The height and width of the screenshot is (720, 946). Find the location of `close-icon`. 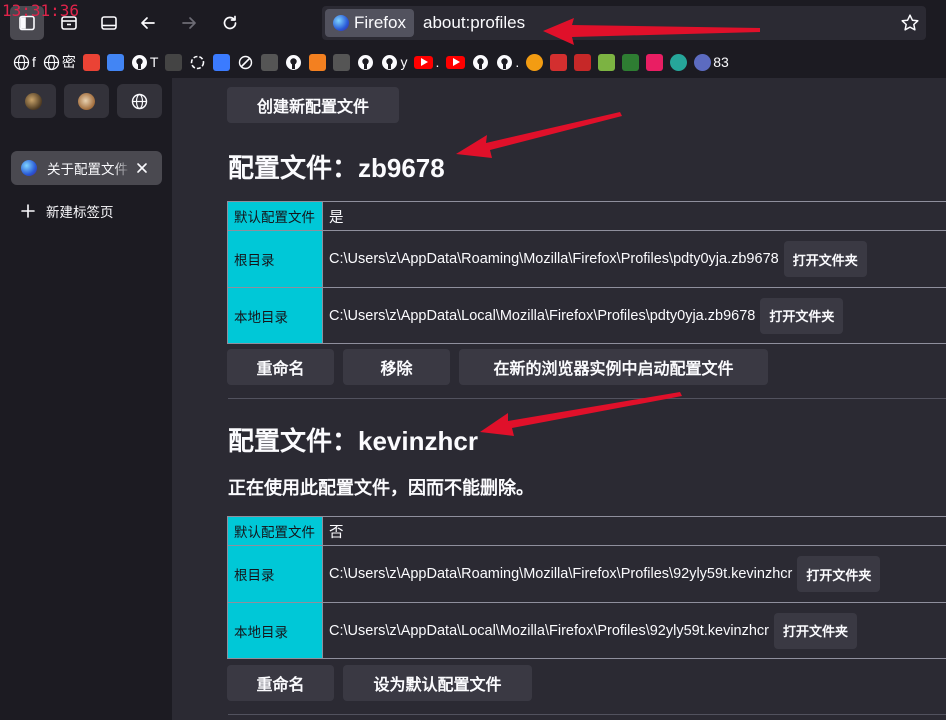

close-icon is located at coordinates (142, 168).